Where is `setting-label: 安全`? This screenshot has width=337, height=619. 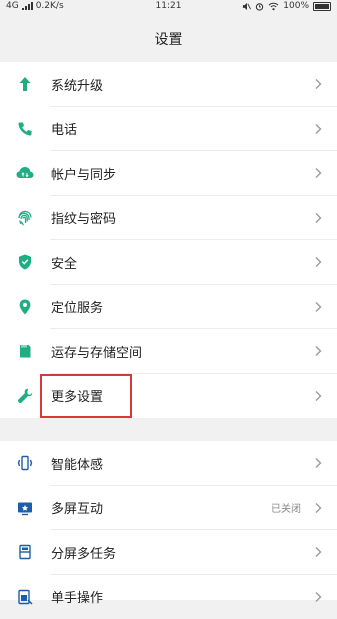 setting-label: 安全 is located at coordinates (181, 262).